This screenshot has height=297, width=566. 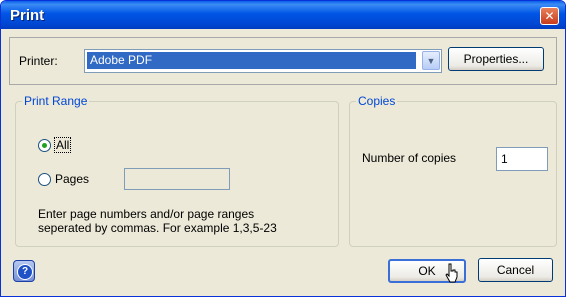 I want to click on help-icon: ?, so click(x=25, y=272).